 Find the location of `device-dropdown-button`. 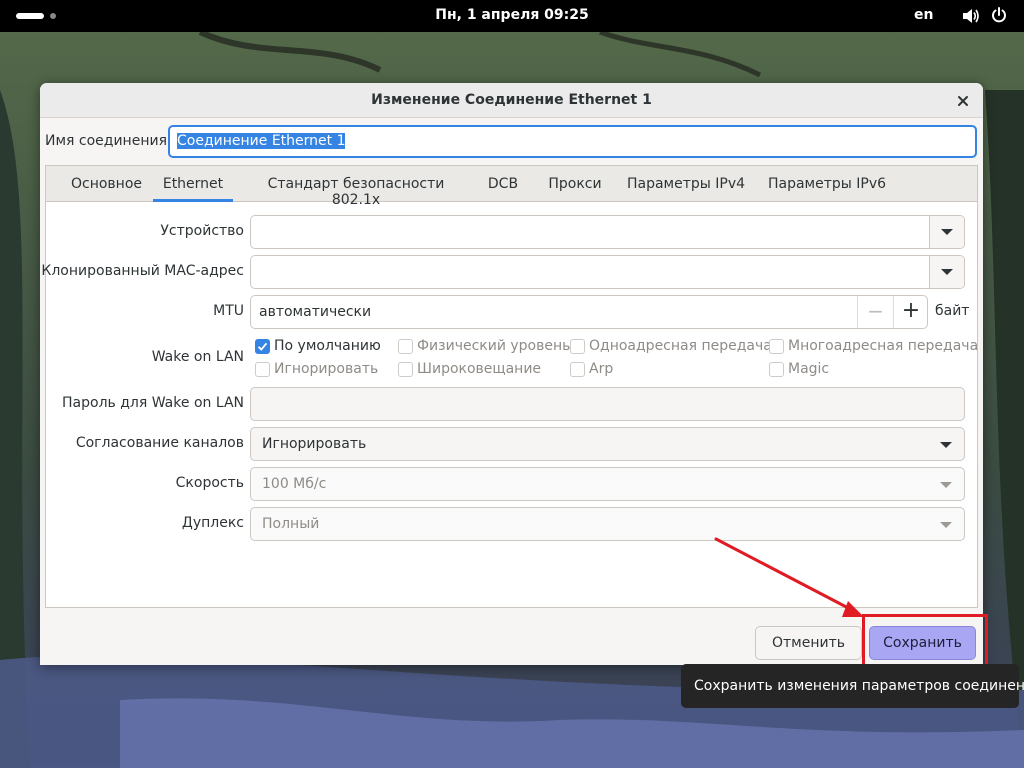

device-dropdown-button is located at coordinates (946, 232).